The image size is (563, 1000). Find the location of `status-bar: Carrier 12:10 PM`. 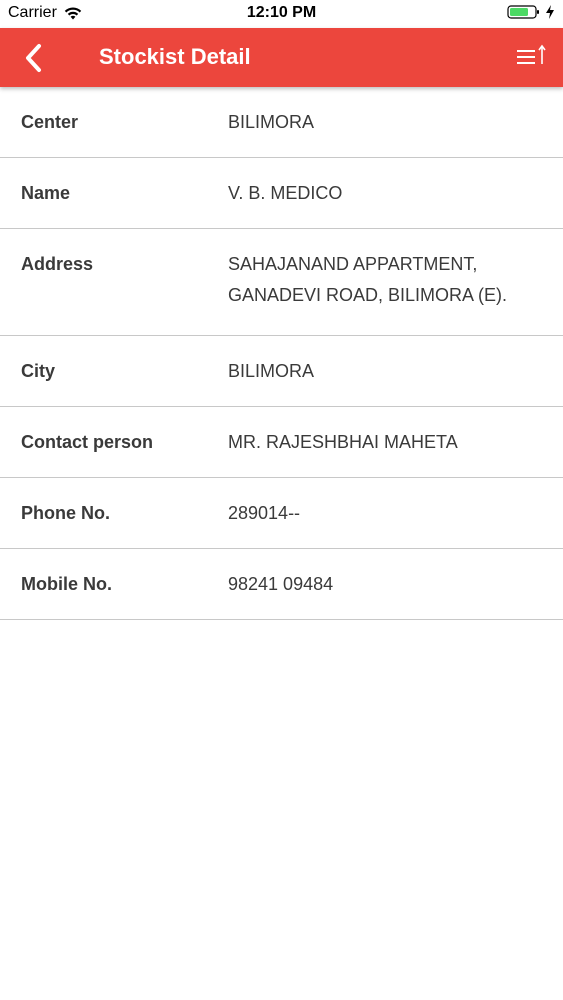

status-bar: Carrier 12:10 PM is located at coordinates (281, 14).